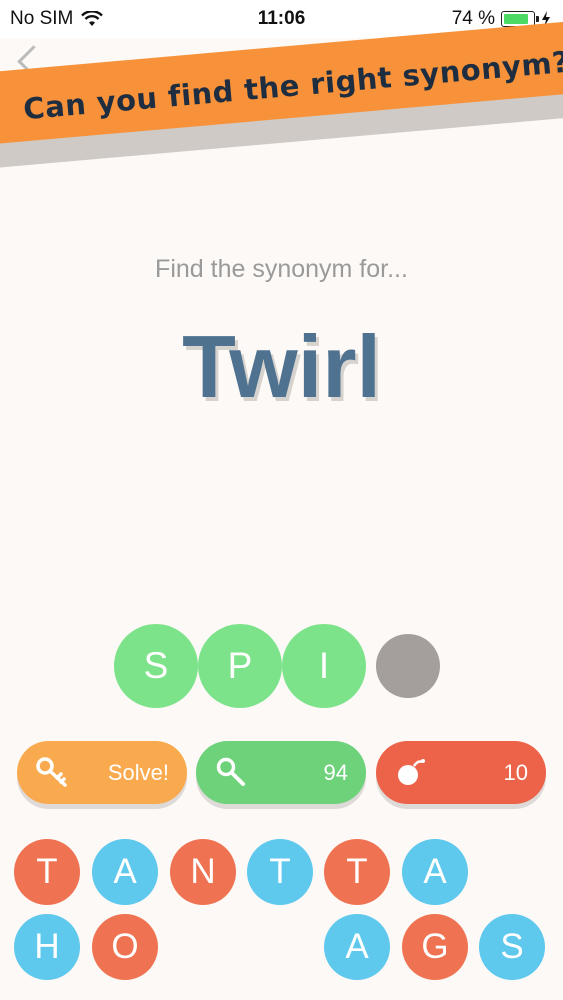 The height and width of the screenshot is (1000, 563). Describe the element at coordinates (411, 772) in the screenshot. I see `bomb-icon` at that location.